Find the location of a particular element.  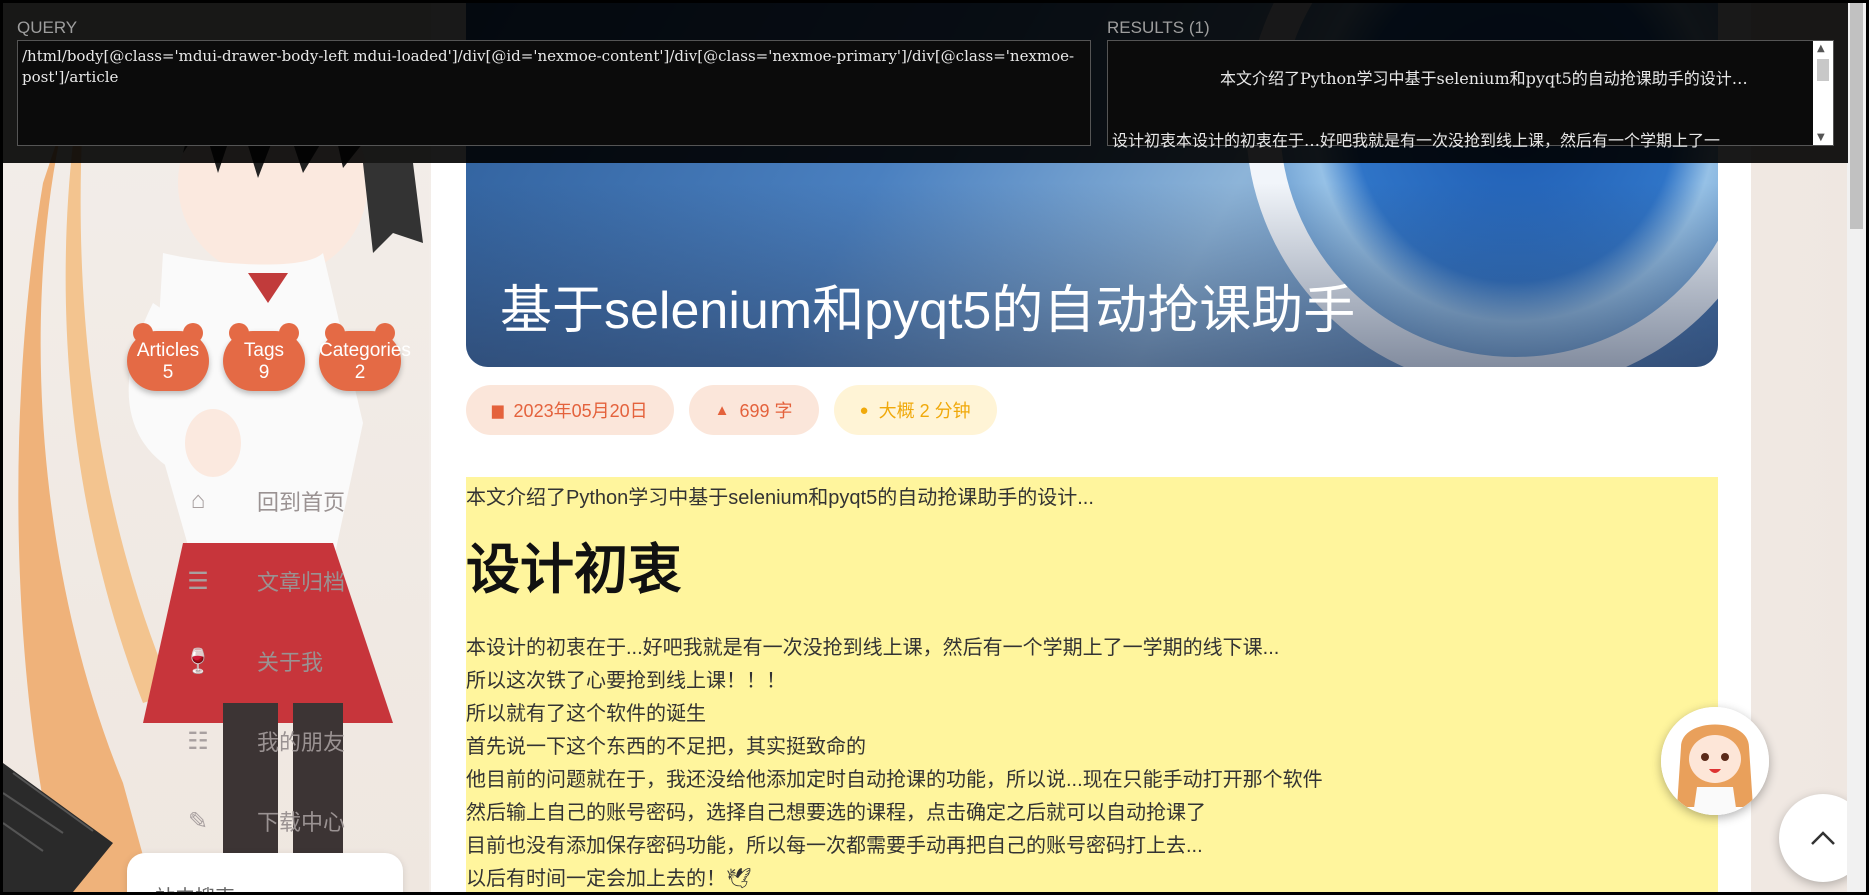

word-count-chip: ▲ 699 字 is located at coordinates (753, 410).